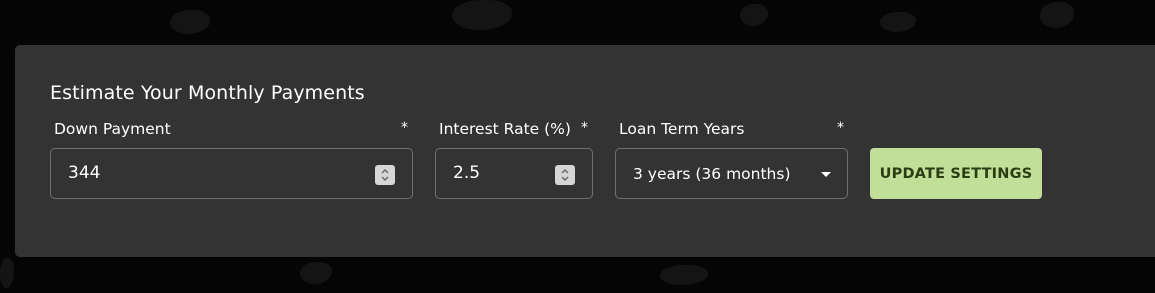  I want to click on down-payment-required-marker: *, so click(404, 128).